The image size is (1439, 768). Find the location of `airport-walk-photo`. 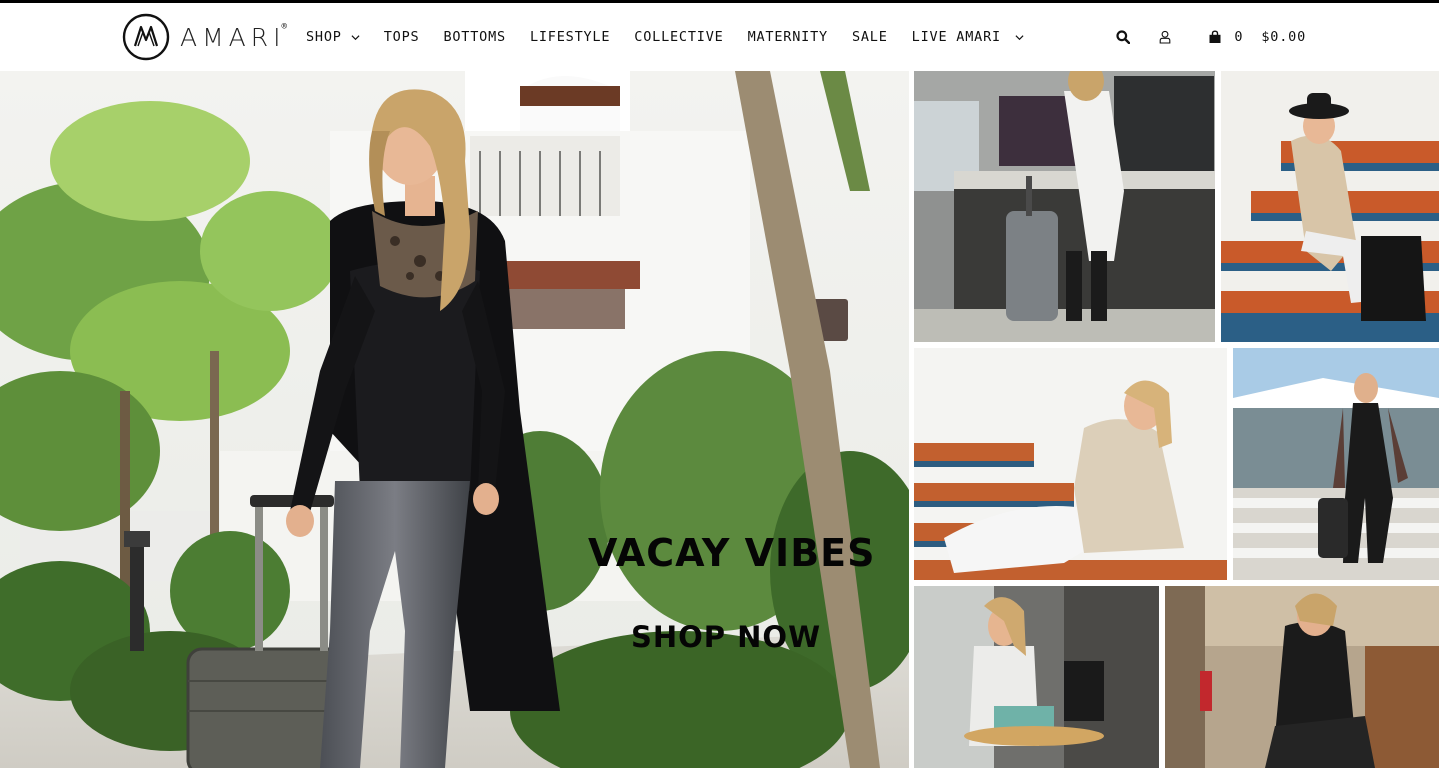

airport-walk-photo is located at coordinates (1336, 464).